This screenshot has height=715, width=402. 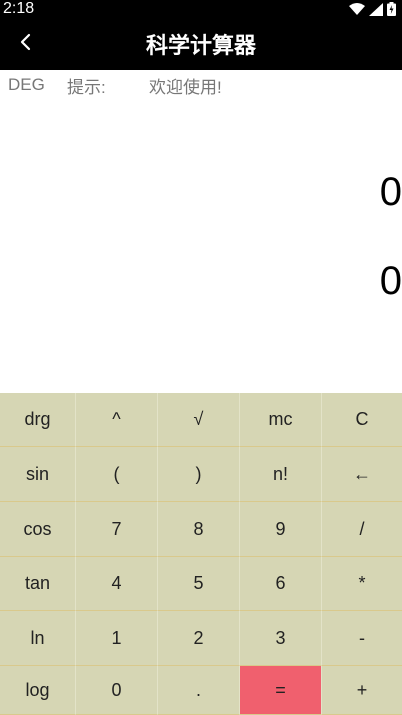 I want to click on key-tan: tan, so click(x=38, y=584).